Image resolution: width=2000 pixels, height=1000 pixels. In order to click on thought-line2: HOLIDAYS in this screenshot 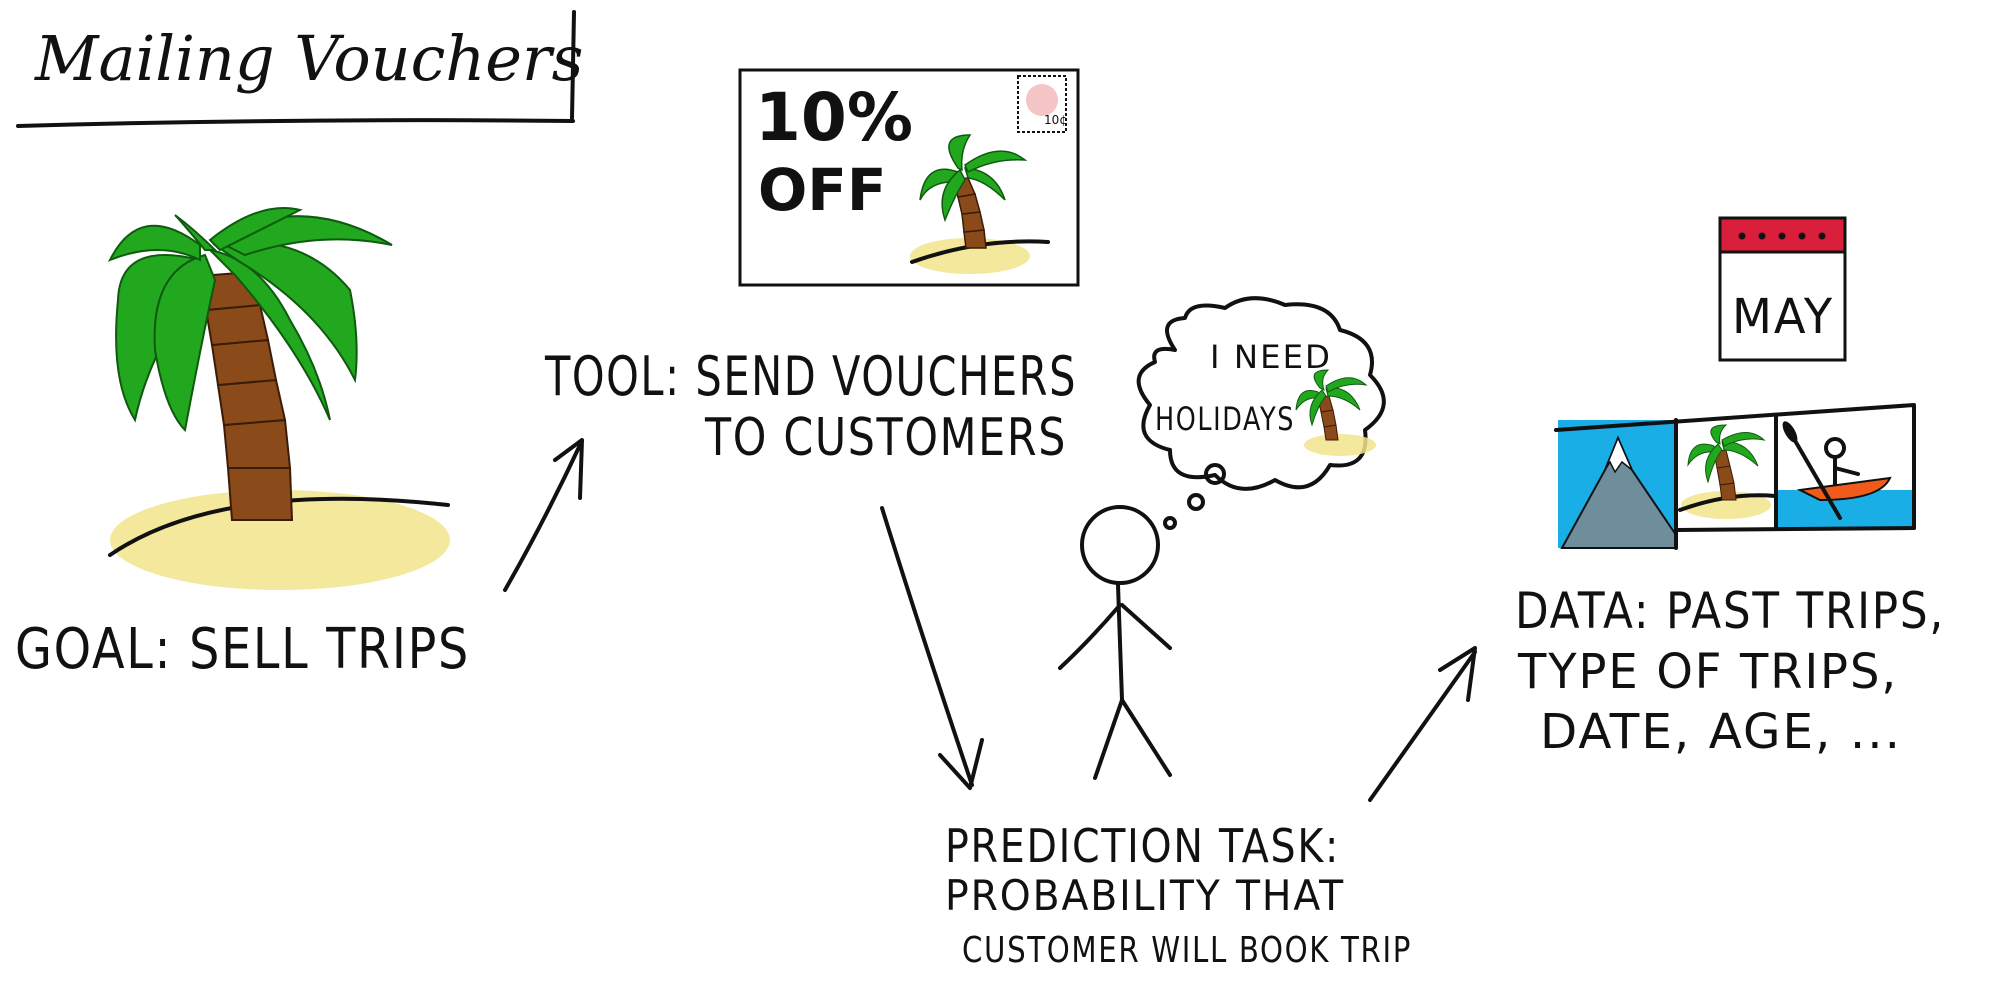, I will do `click(1225, 419)`.